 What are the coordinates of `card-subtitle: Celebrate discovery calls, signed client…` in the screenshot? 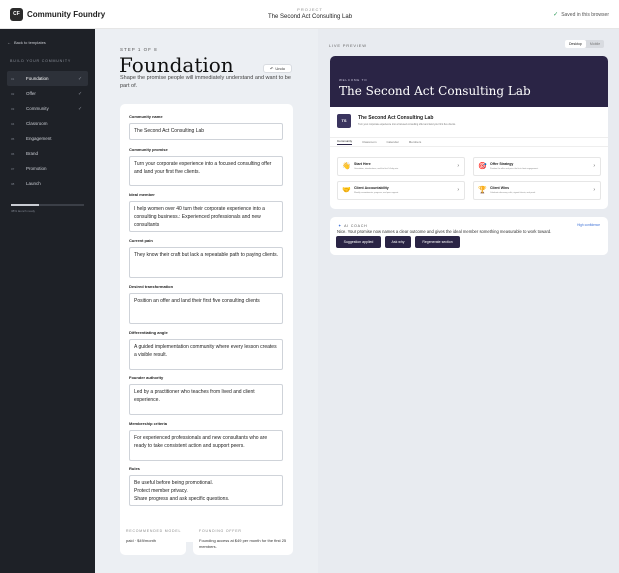 It's located at (513, 193).